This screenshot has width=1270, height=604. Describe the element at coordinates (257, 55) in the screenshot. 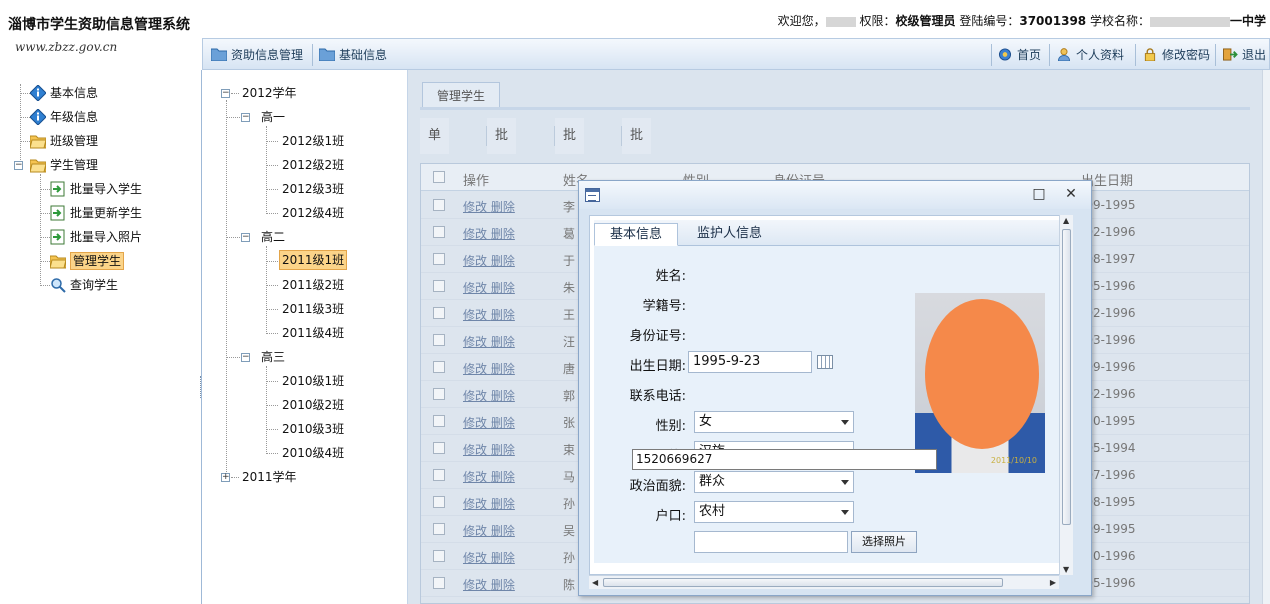

I see `menu-aid-info: 资助信息管理` at that location.